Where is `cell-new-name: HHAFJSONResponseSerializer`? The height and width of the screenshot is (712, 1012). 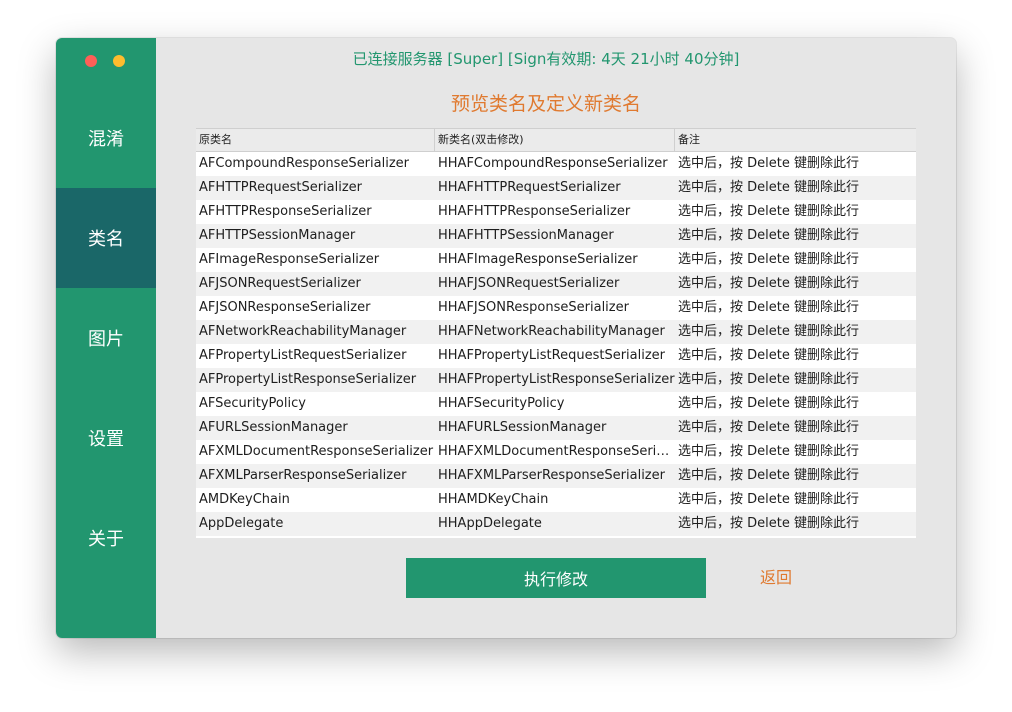
cell-new-name: HHAFJSONResponseSerializer is located at coordinates (555, 308).